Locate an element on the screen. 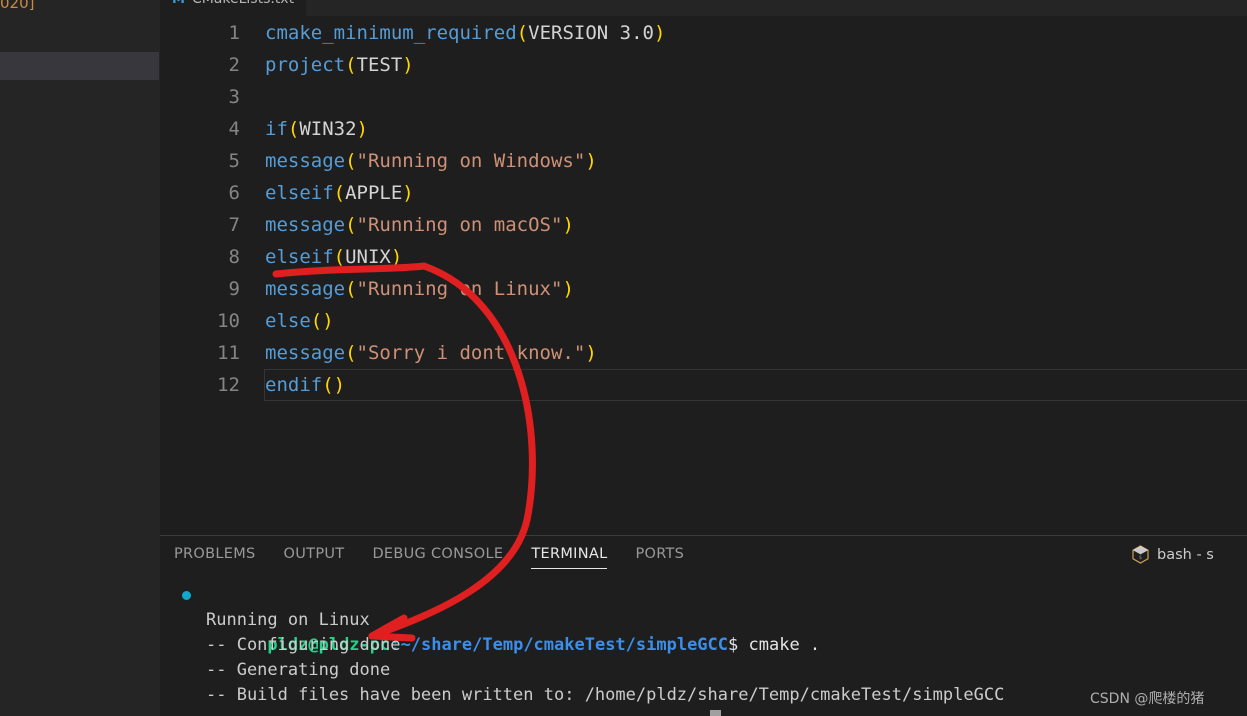 The width and height of the screenshot is (1247, 716). terminal-output-line: -- Configuring done is located at coordinates (303, 645).